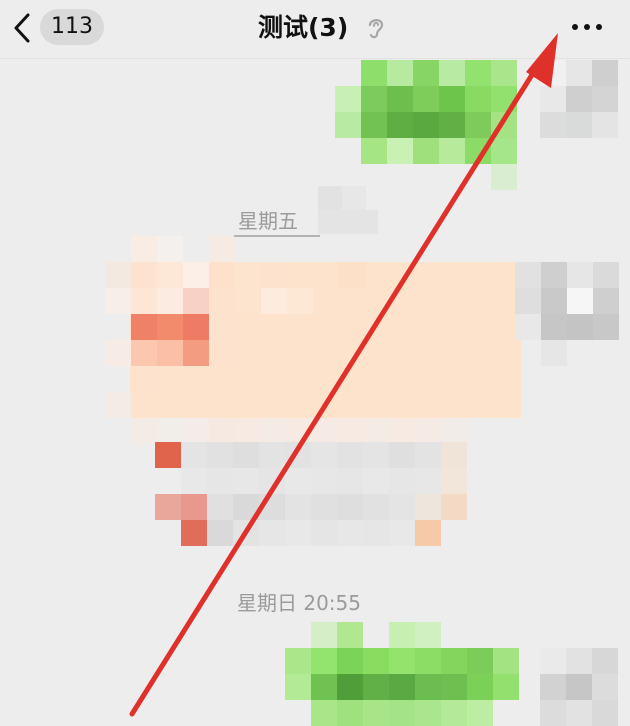 The width and height of the screenshot is (630, 726). Describe the element at coordinates (268, 221) in the screenshot. I see `timestamp-label: 星期五` at that location.